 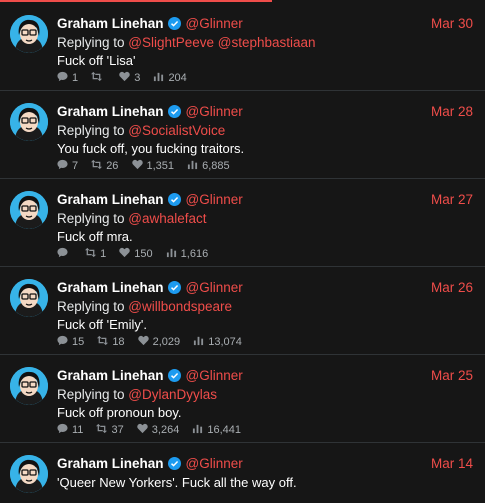 I want to click on tweet-date: Mar 25, so click(x=452, y=376).